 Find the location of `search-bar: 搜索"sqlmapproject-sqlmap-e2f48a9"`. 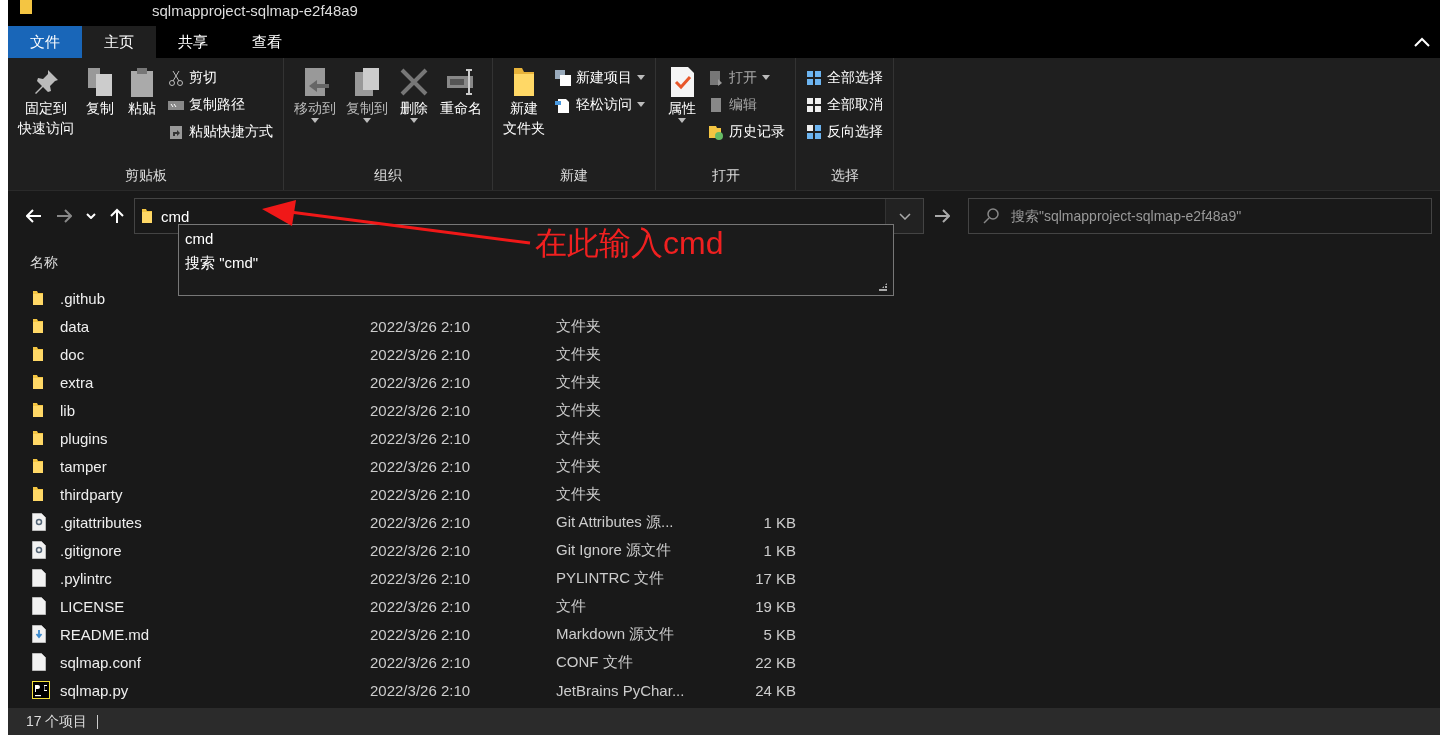

search-bar: 搜索"sqlmapproject-sqlmap-e2f48a9" is located at coordinates (1200, 216).